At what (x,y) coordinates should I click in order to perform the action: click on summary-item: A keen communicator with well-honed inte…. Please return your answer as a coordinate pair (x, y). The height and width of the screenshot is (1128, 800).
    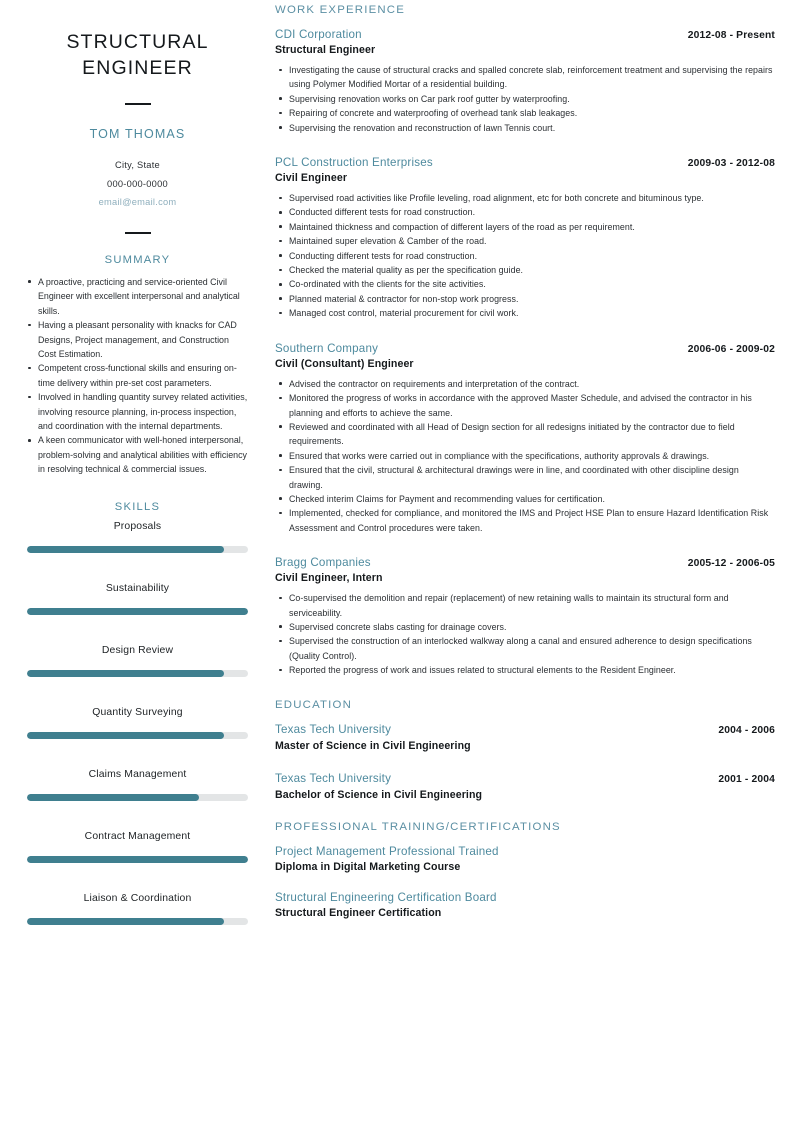
    Looking at the image, I should click on (137, 454).